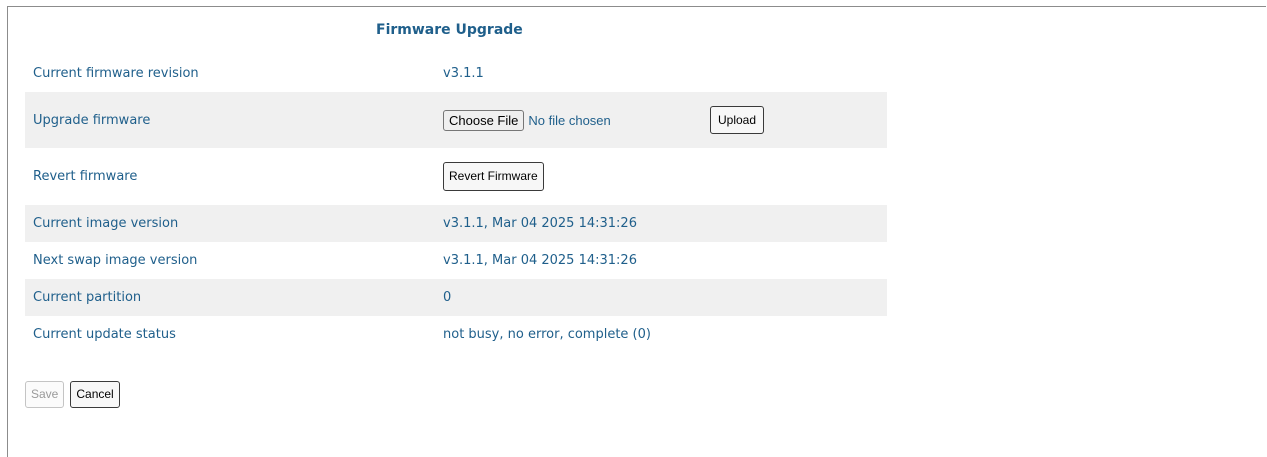  What do you see at coordinates (493, 176) in the screenshot?
I see `revert-firmware-button: Revert Firmware` at bounding box center [493, 176].